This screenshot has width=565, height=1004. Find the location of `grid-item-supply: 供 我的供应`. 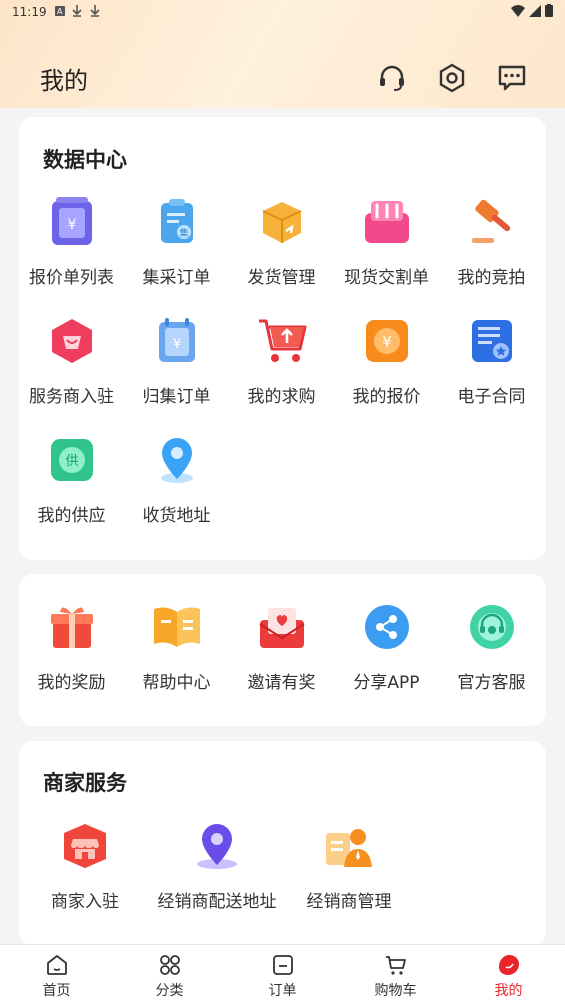

grid-item-supply: 供 我的供应 is located at coordinates (71, 480).